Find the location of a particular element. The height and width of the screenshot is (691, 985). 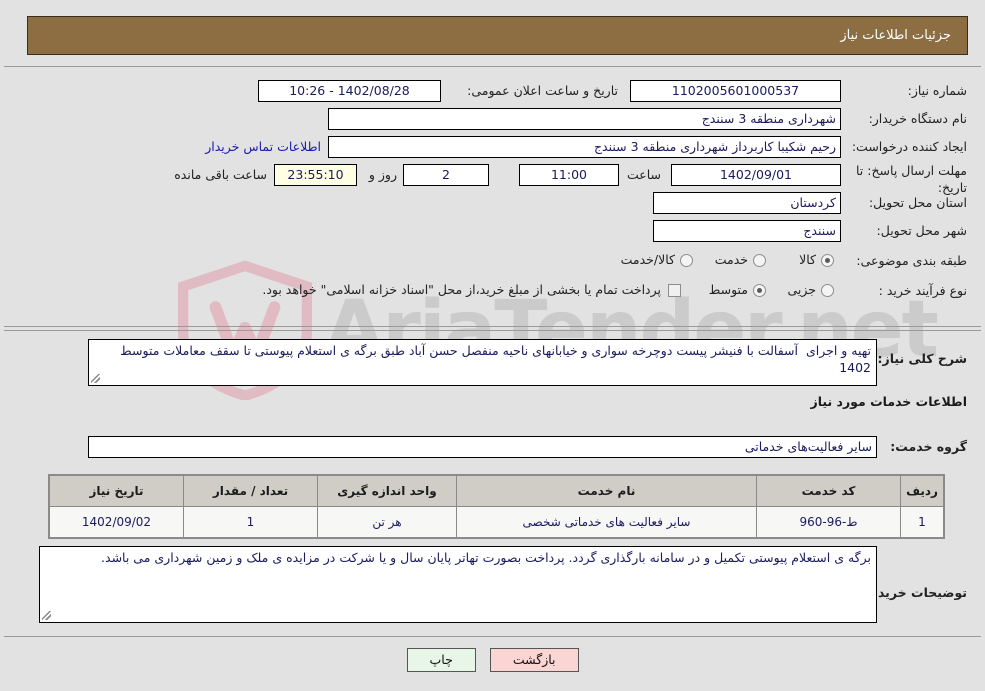

radio-category-kala-label: کالا is located at coordinates (807, 259).